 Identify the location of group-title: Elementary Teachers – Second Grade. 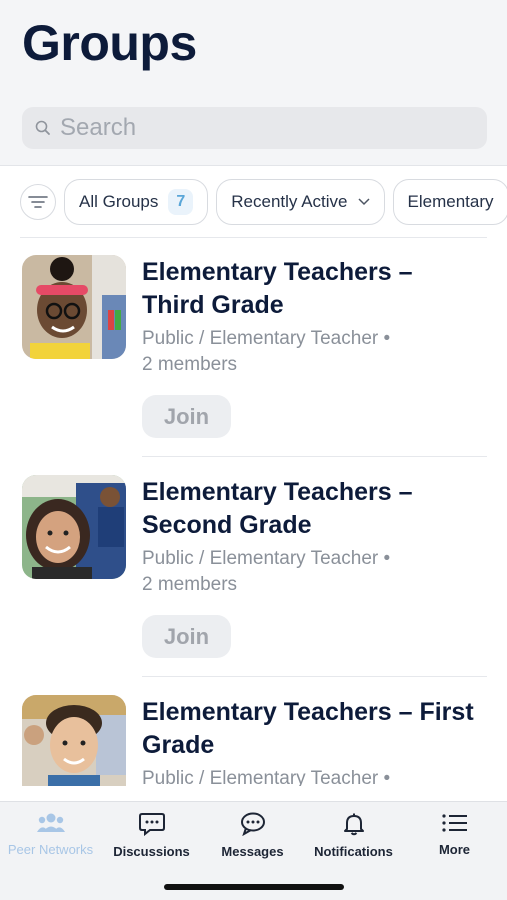
(317, 509).